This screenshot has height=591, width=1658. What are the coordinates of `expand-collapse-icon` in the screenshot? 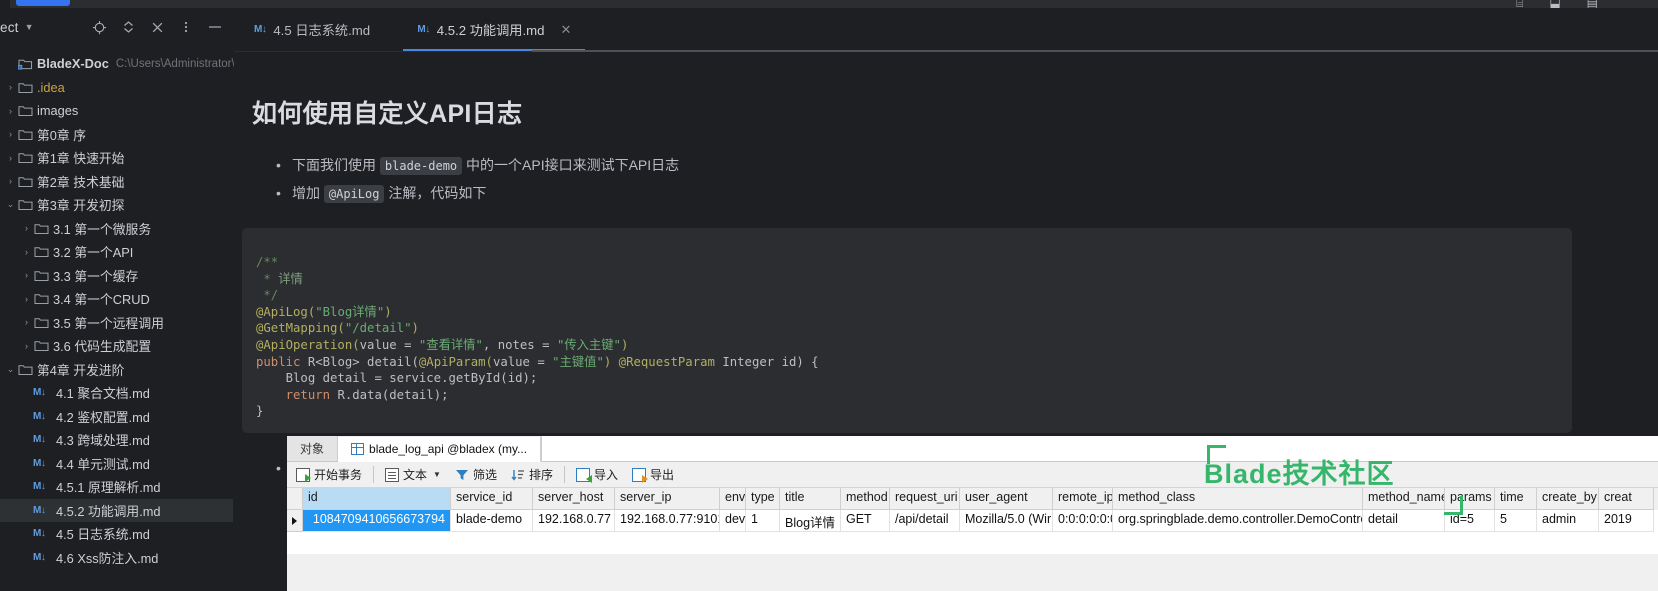 It's located at (128, 27).